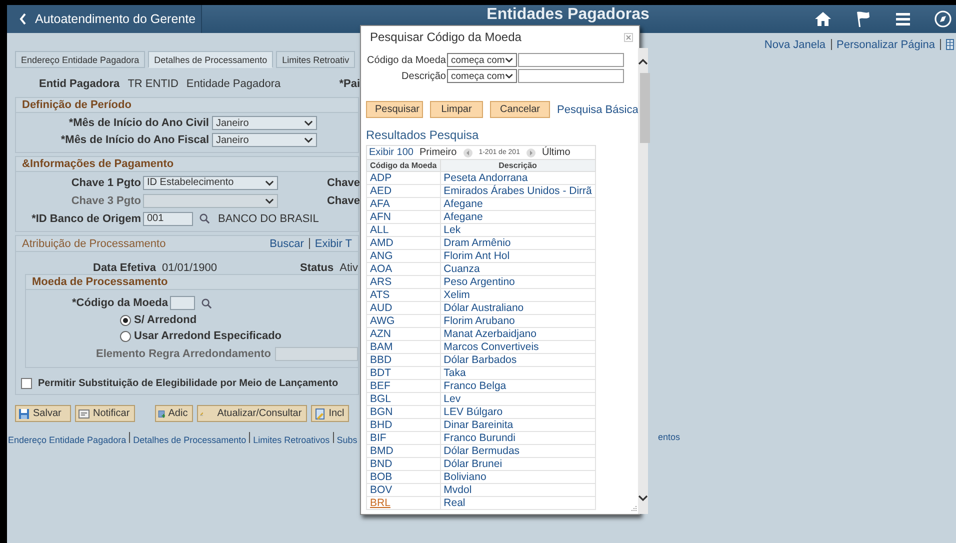 The height and width of the screenshot is (543, 956). What do you see at coordinates (518, 503) in the screenshot?
I see `table-cell: Real` at bounding box center [518, 503].